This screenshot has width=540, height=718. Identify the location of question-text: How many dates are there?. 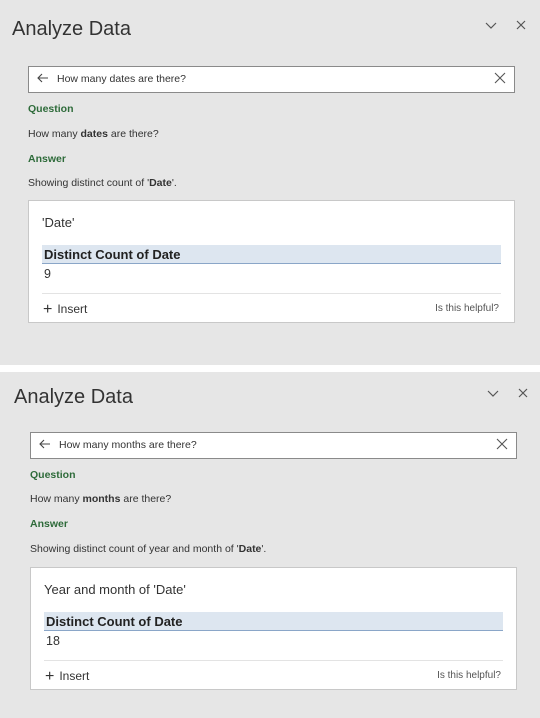
(93, 134).